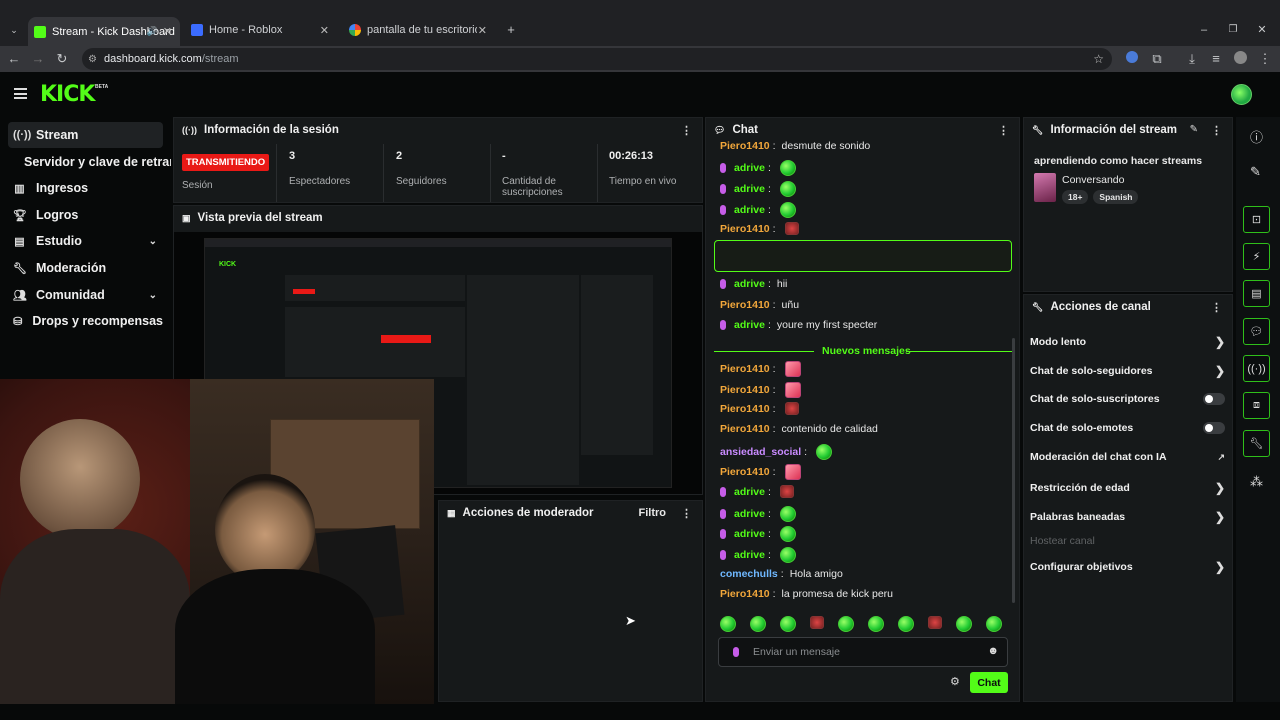 The width and height of the screenshot is (1280, 720). I want to click on action-slow-mode: Modo lento ❯, so click(1127, 342).